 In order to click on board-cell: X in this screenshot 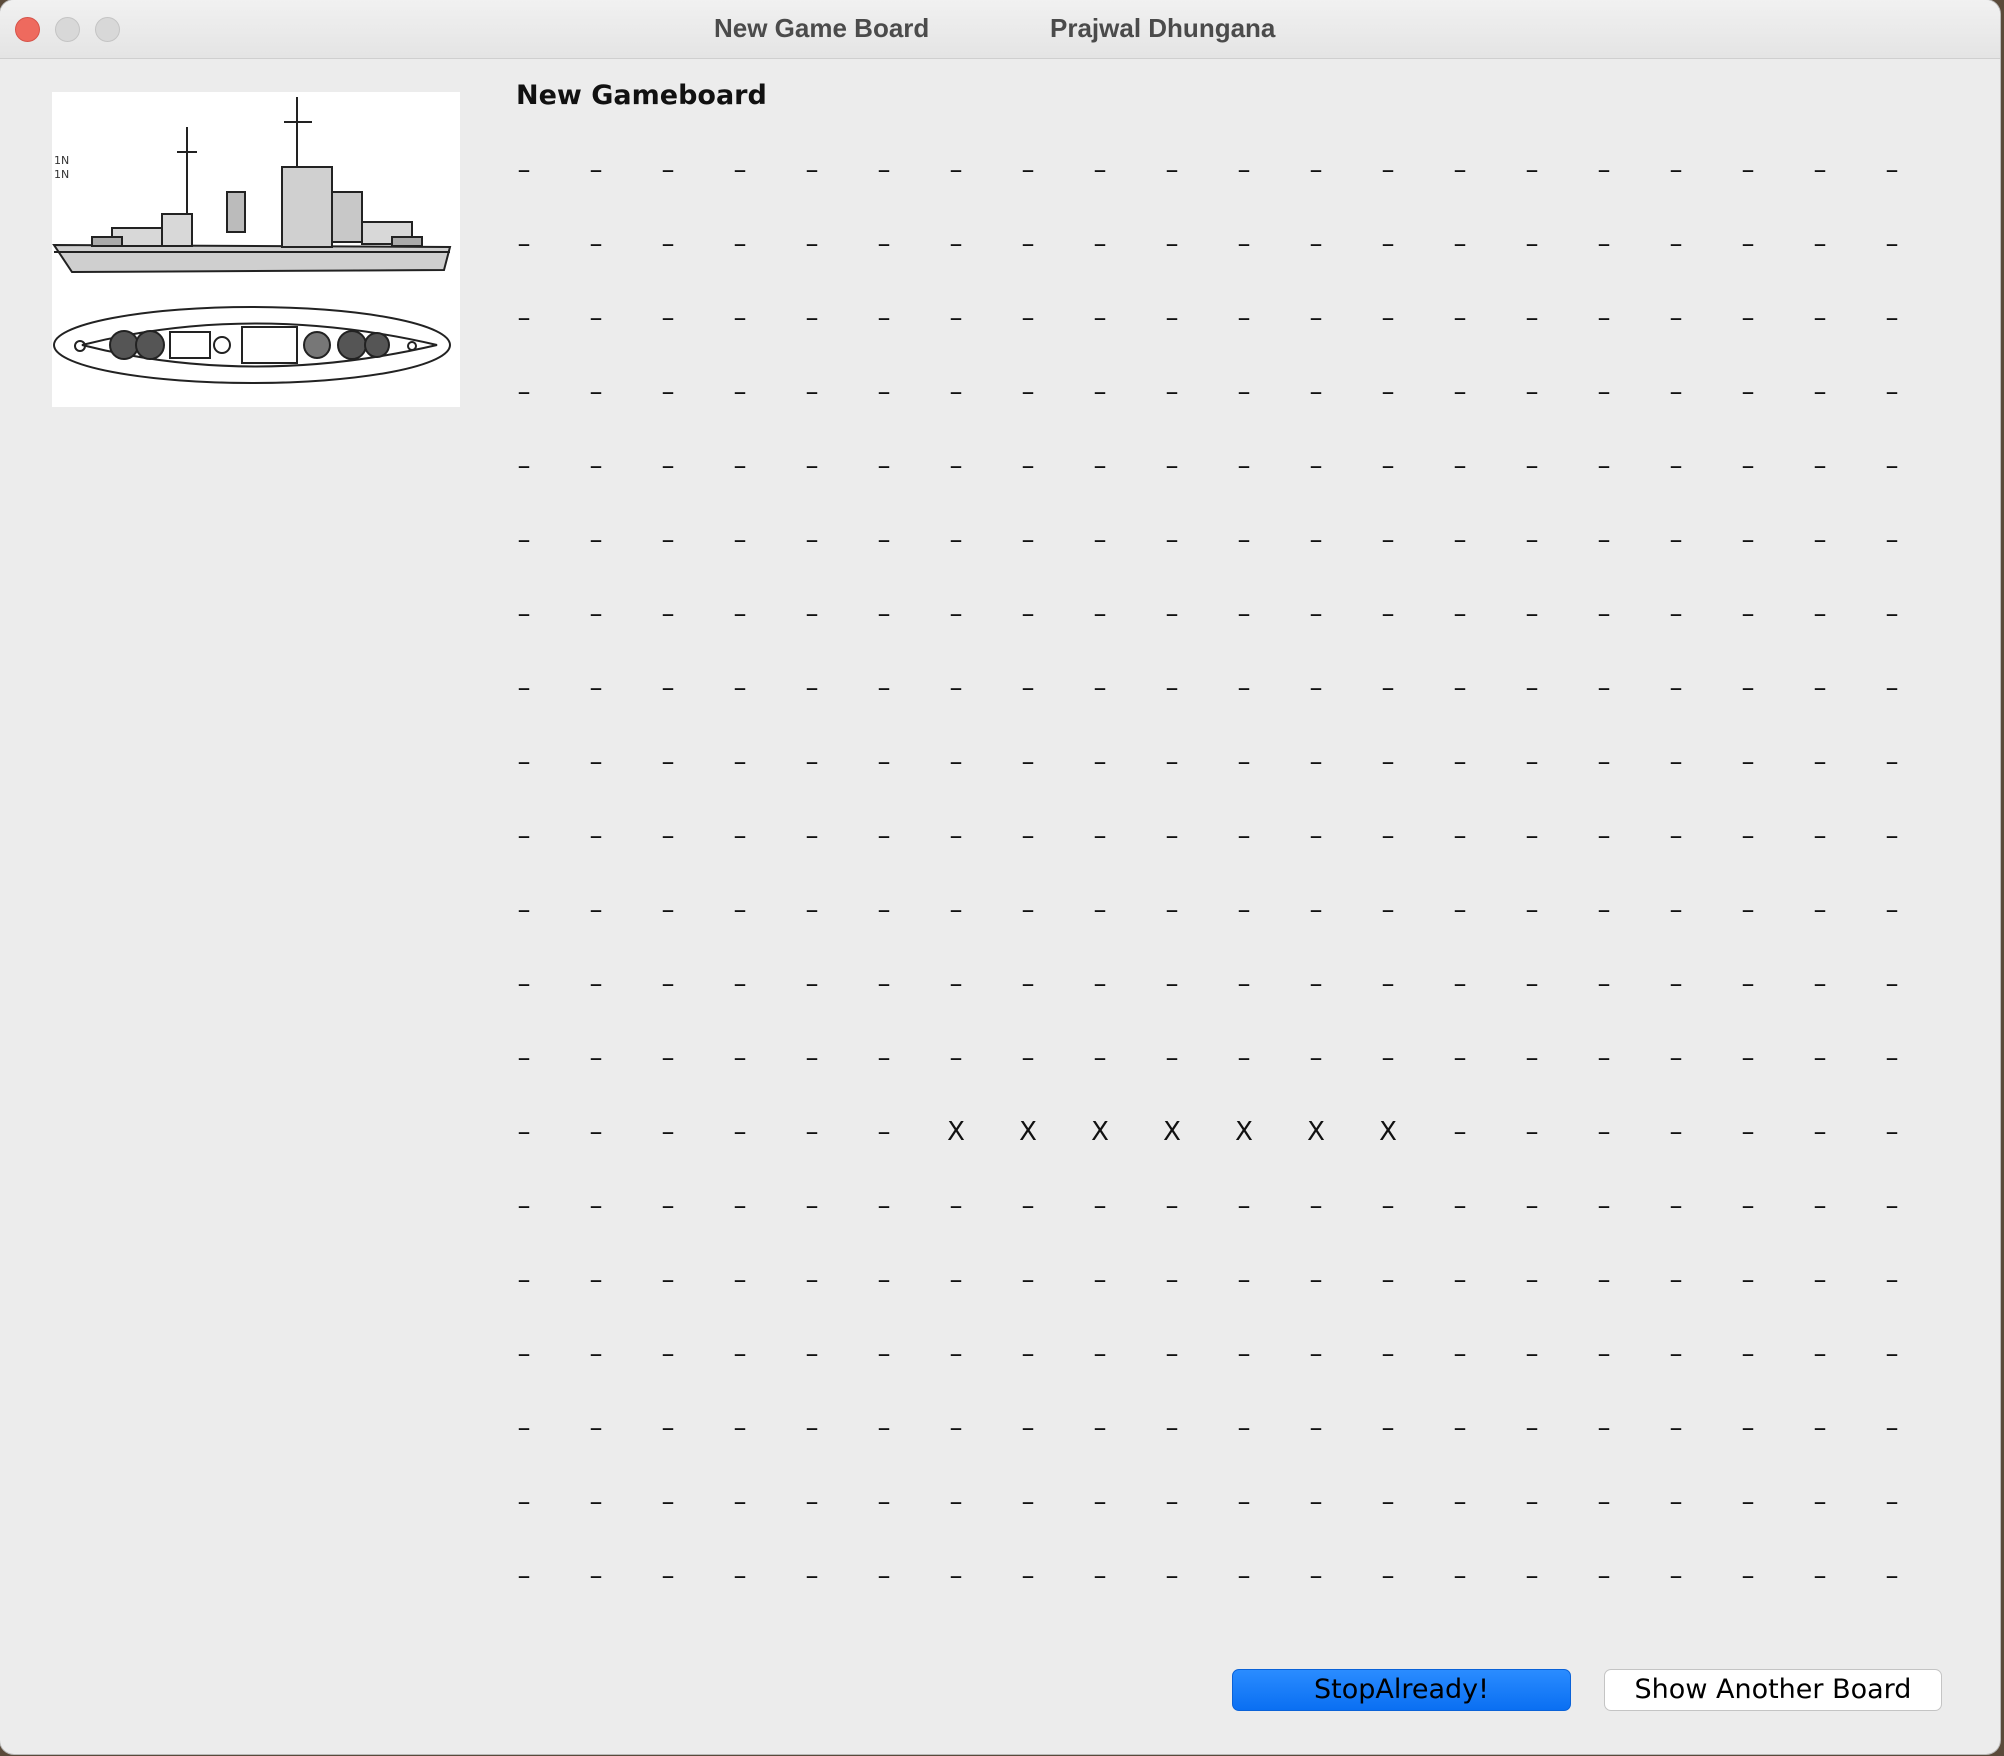, I will do `click(1316, 1132)`.